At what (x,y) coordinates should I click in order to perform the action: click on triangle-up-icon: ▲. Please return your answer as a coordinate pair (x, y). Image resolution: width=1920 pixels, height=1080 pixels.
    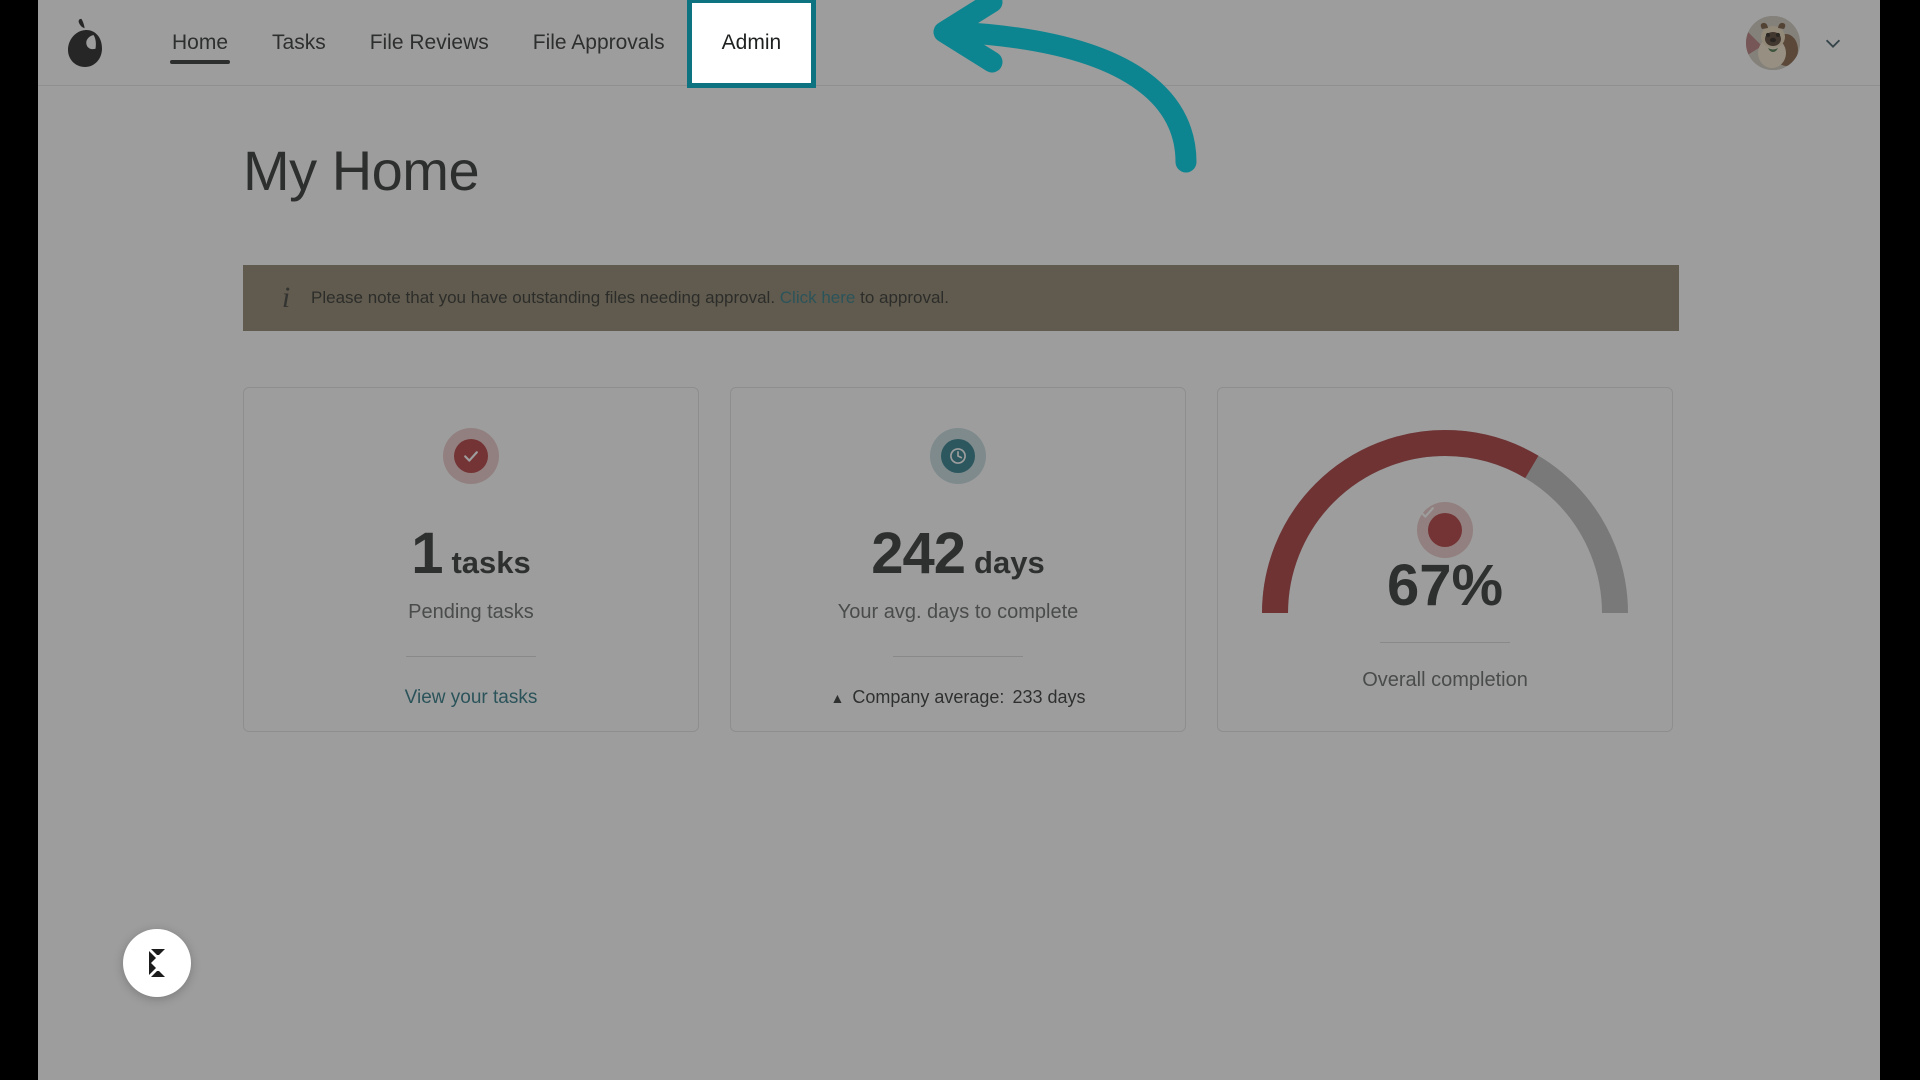
    Looking at the image, I should click on (837, 697).